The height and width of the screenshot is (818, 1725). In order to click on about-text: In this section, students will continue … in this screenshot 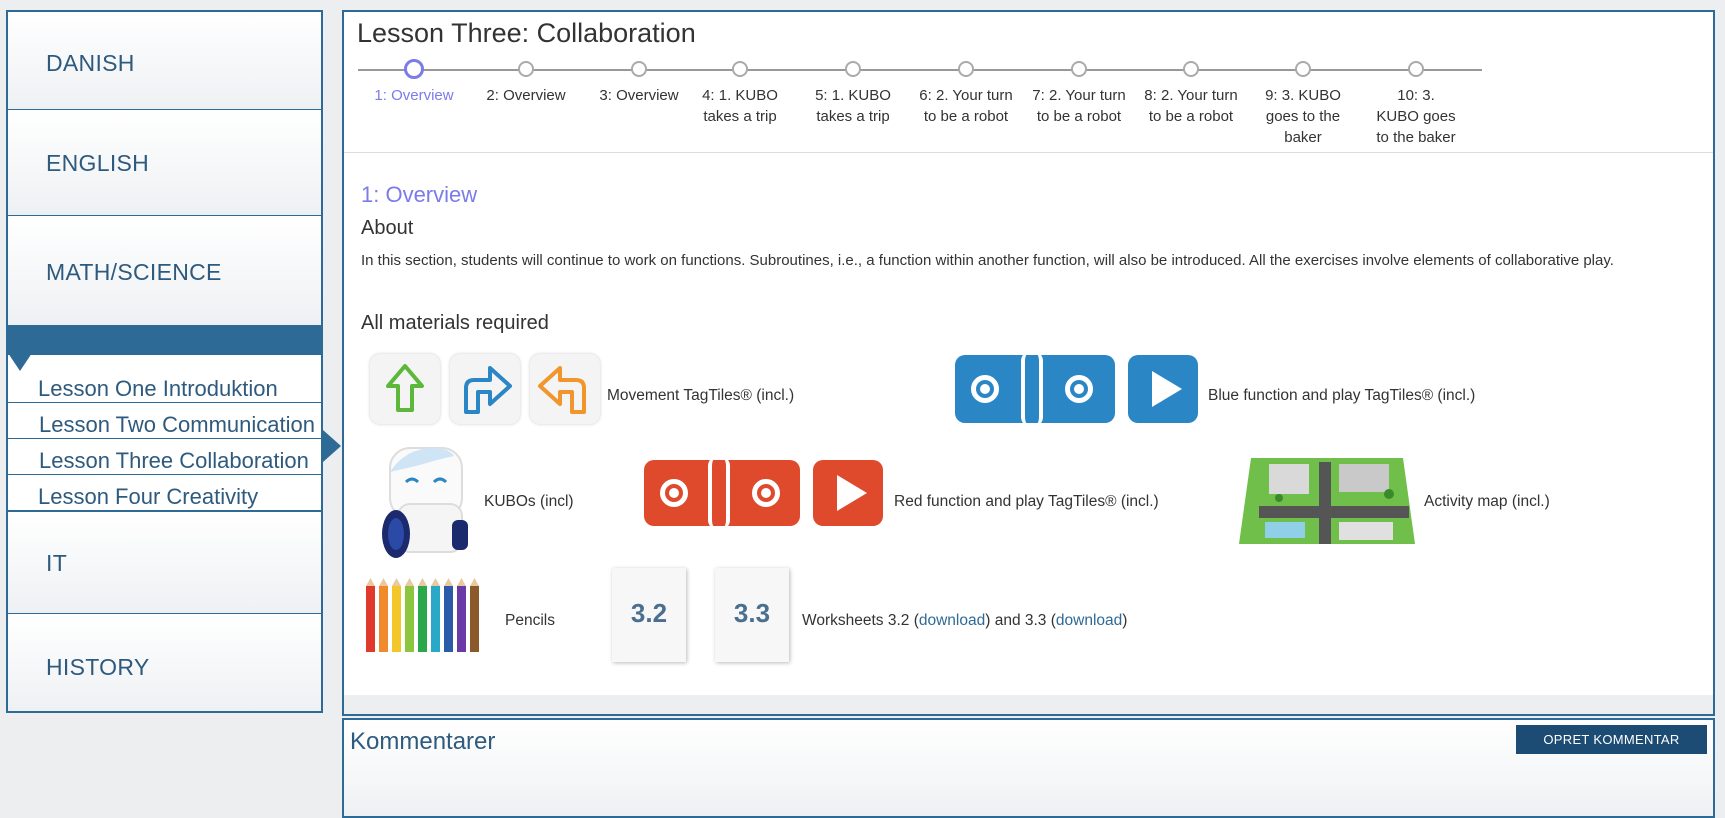, I will do `click(987, 260)`.